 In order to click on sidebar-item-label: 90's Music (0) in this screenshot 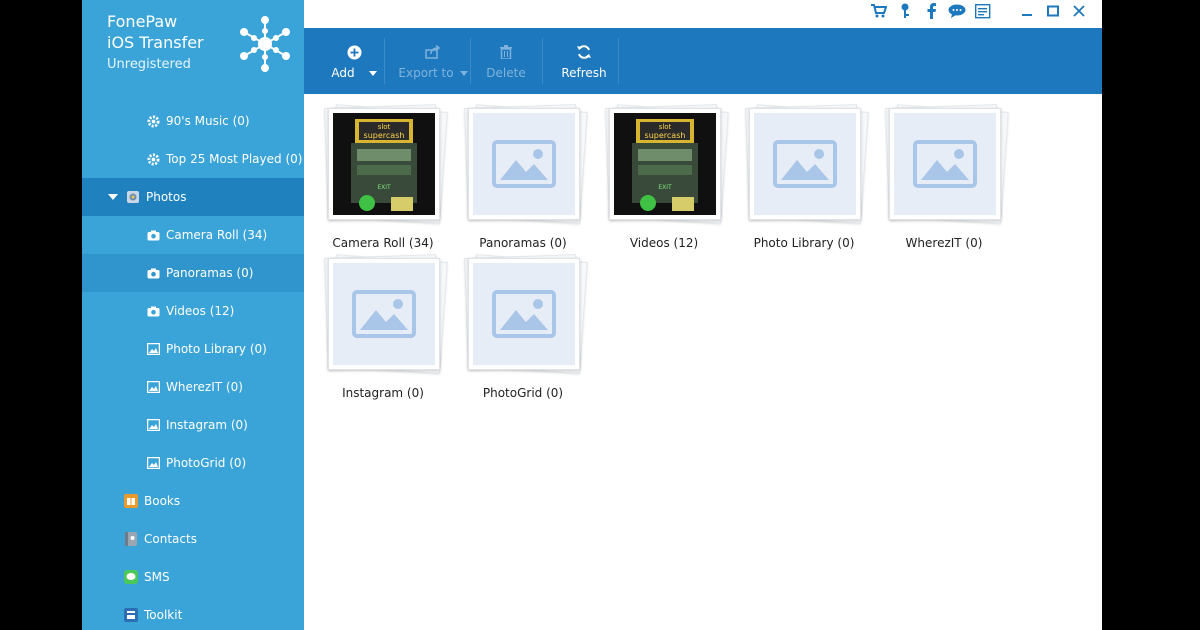, I will do `click(208, 121)`.